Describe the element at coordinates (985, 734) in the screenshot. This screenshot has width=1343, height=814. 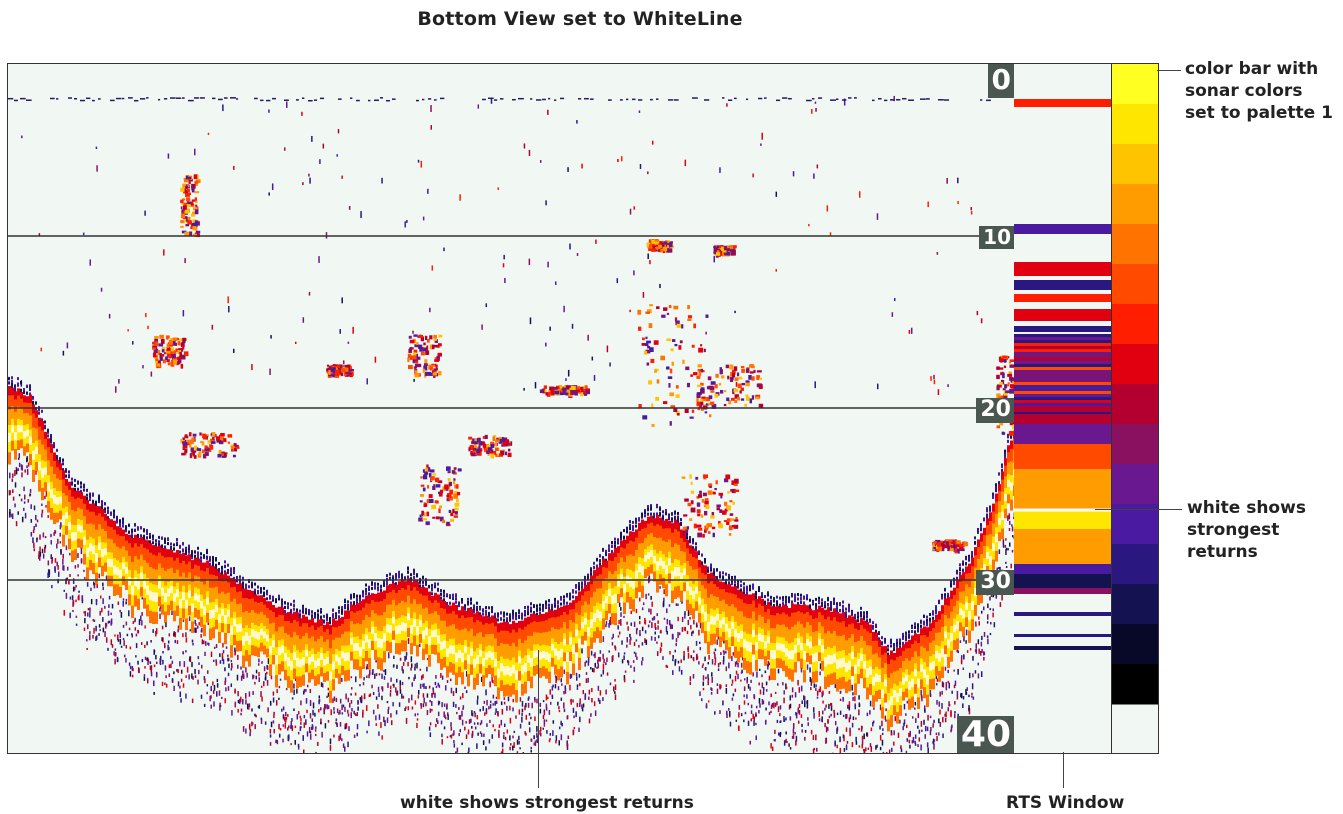
I see `depth-label-40: 40` at that location.